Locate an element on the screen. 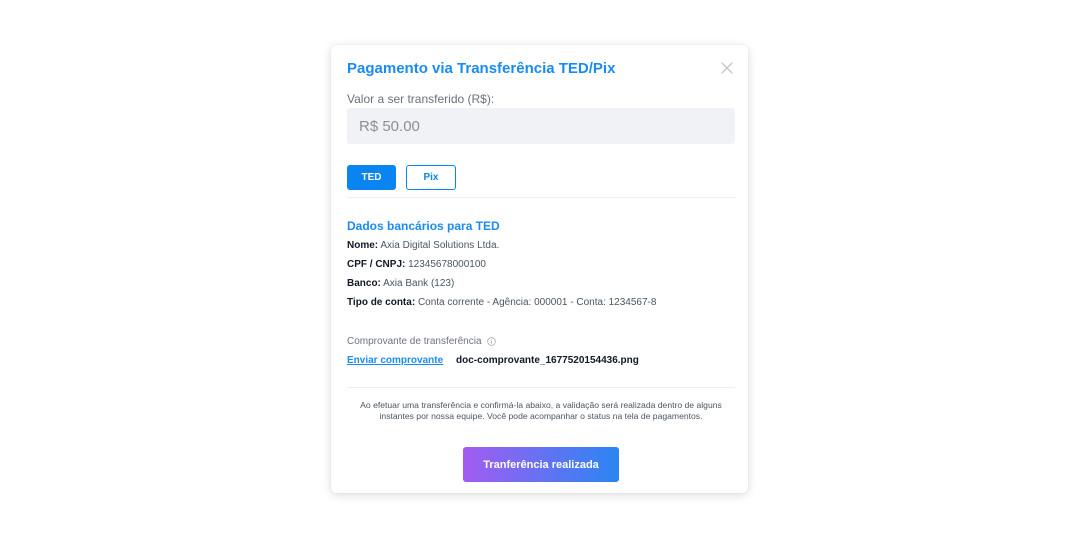  amount-input is located at coordinates (541, 126).